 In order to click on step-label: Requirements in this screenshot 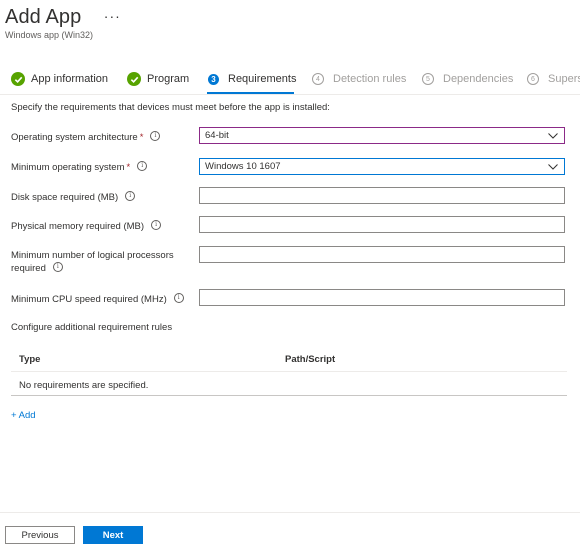, I will do `click(262, 79)`.